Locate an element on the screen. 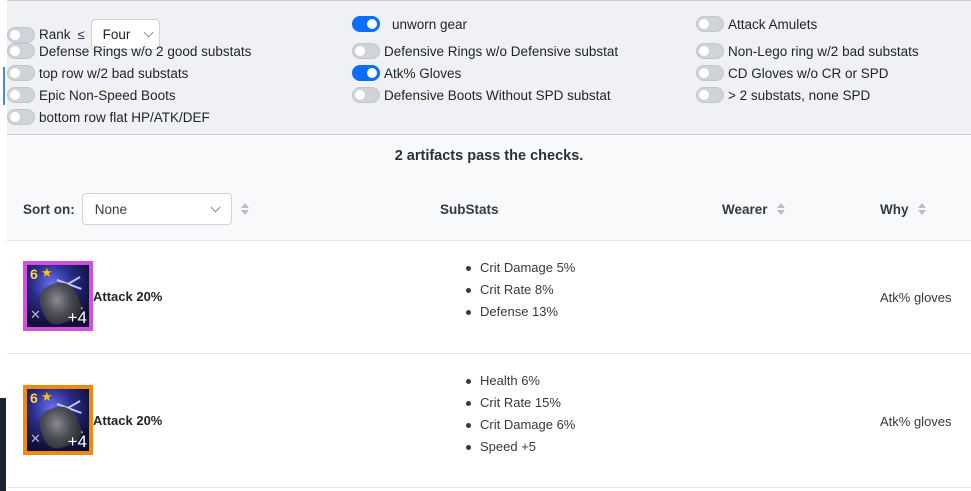 The height and width of the screenshot is (491, 971). filter-item: Defense Rings w/o 2 good substats is located at coordinates (129, 51).